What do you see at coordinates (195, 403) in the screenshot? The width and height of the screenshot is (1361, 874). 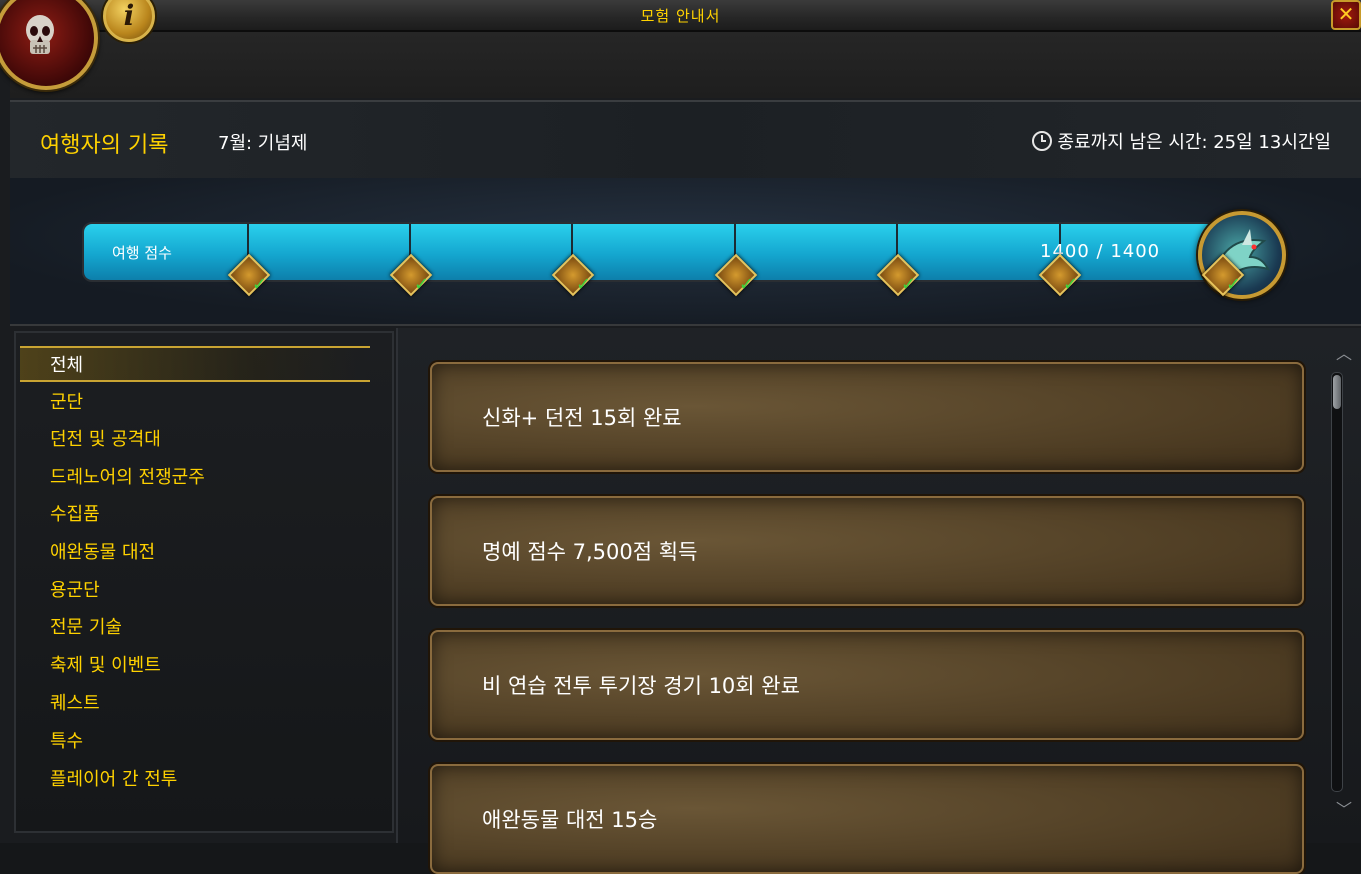 I see `category-legion: 군단` at bounding box center [195, 403].